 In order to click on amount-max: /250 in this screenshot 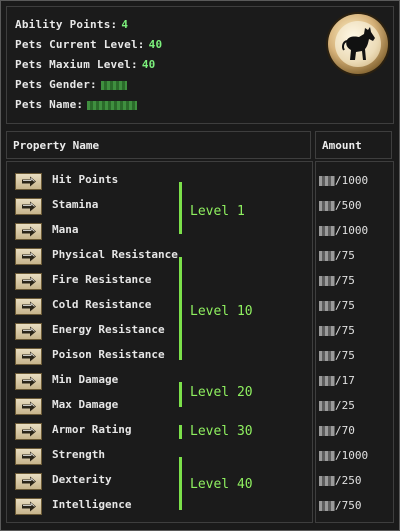, I will do `click(348, 480)`.